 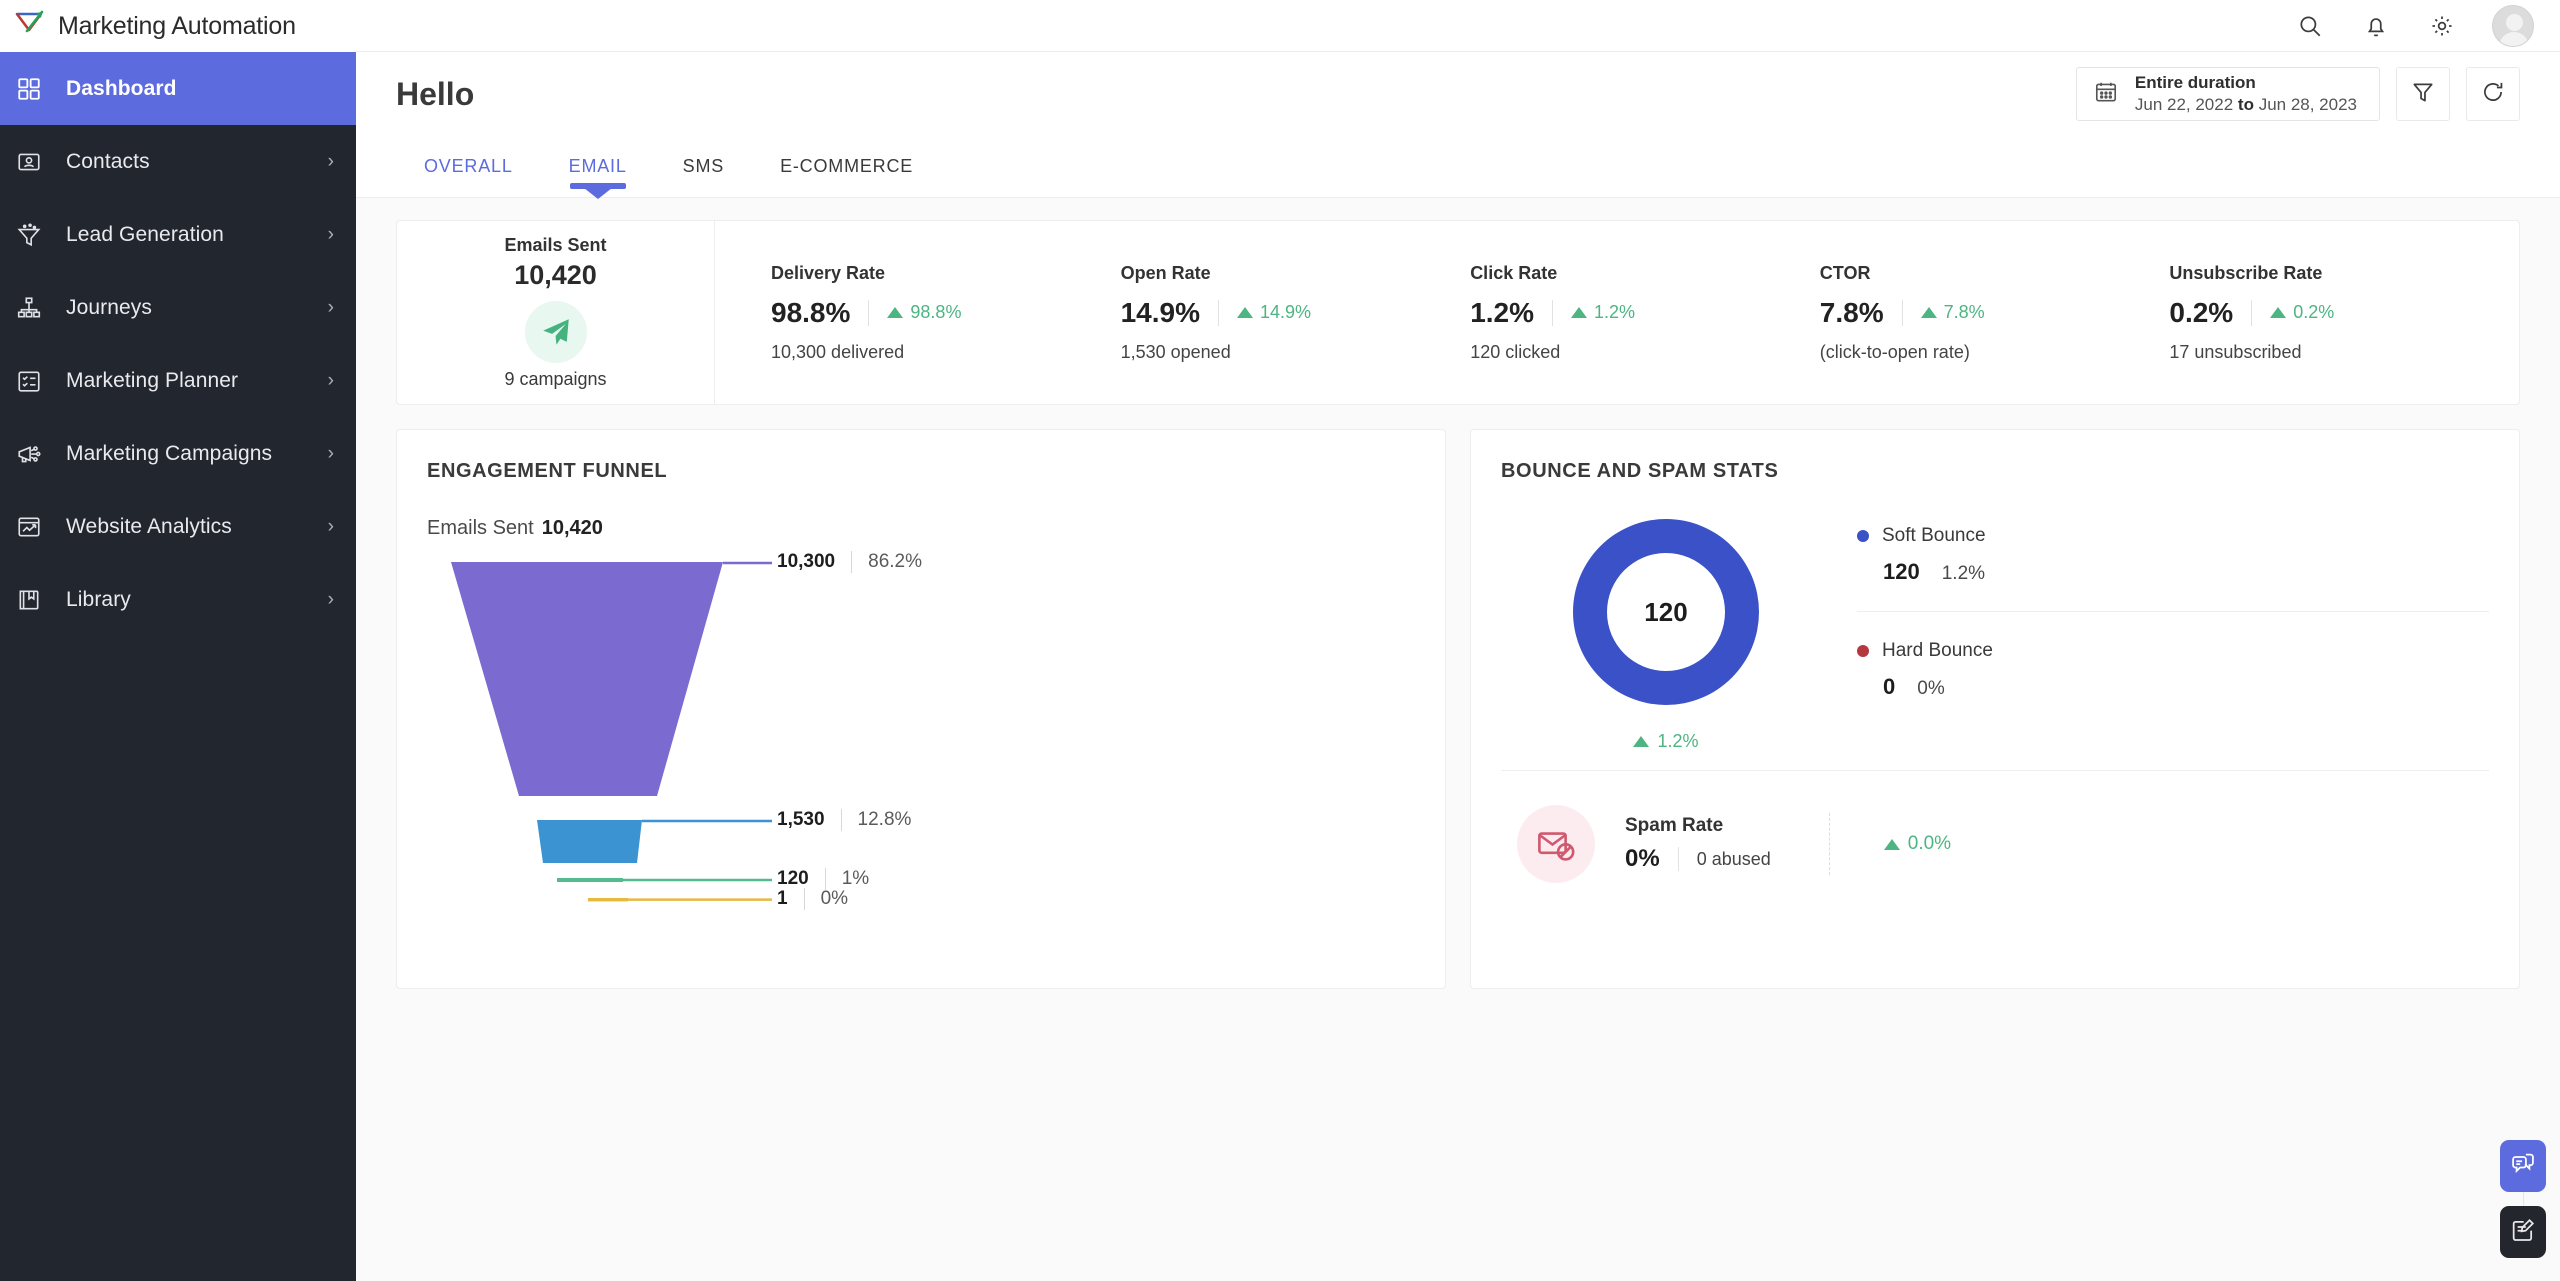 What do you see at coordinates (468, 167) in the screenshot?
I see `tab-overall: OVERALL` at bounding box center [468, 167].